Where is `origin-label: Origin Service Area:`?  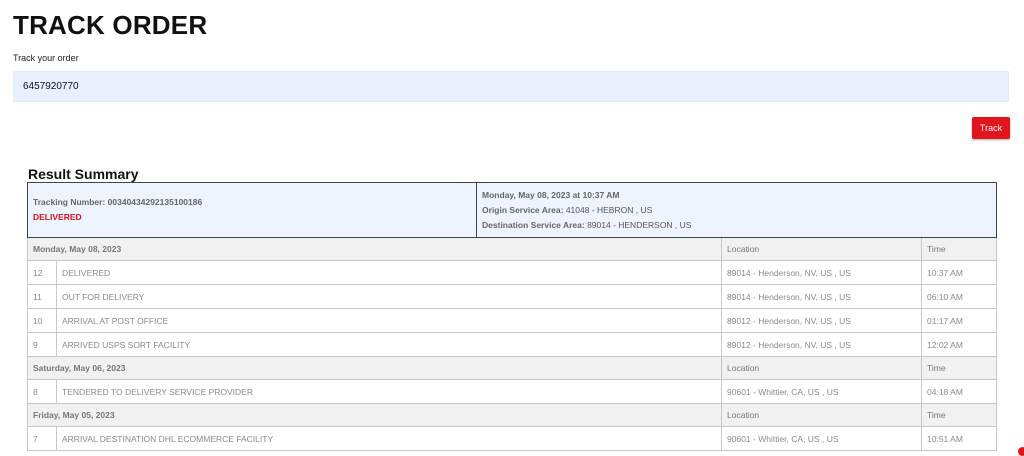 origin-label: Origin Service Area: is located at coordinates (523, 209).